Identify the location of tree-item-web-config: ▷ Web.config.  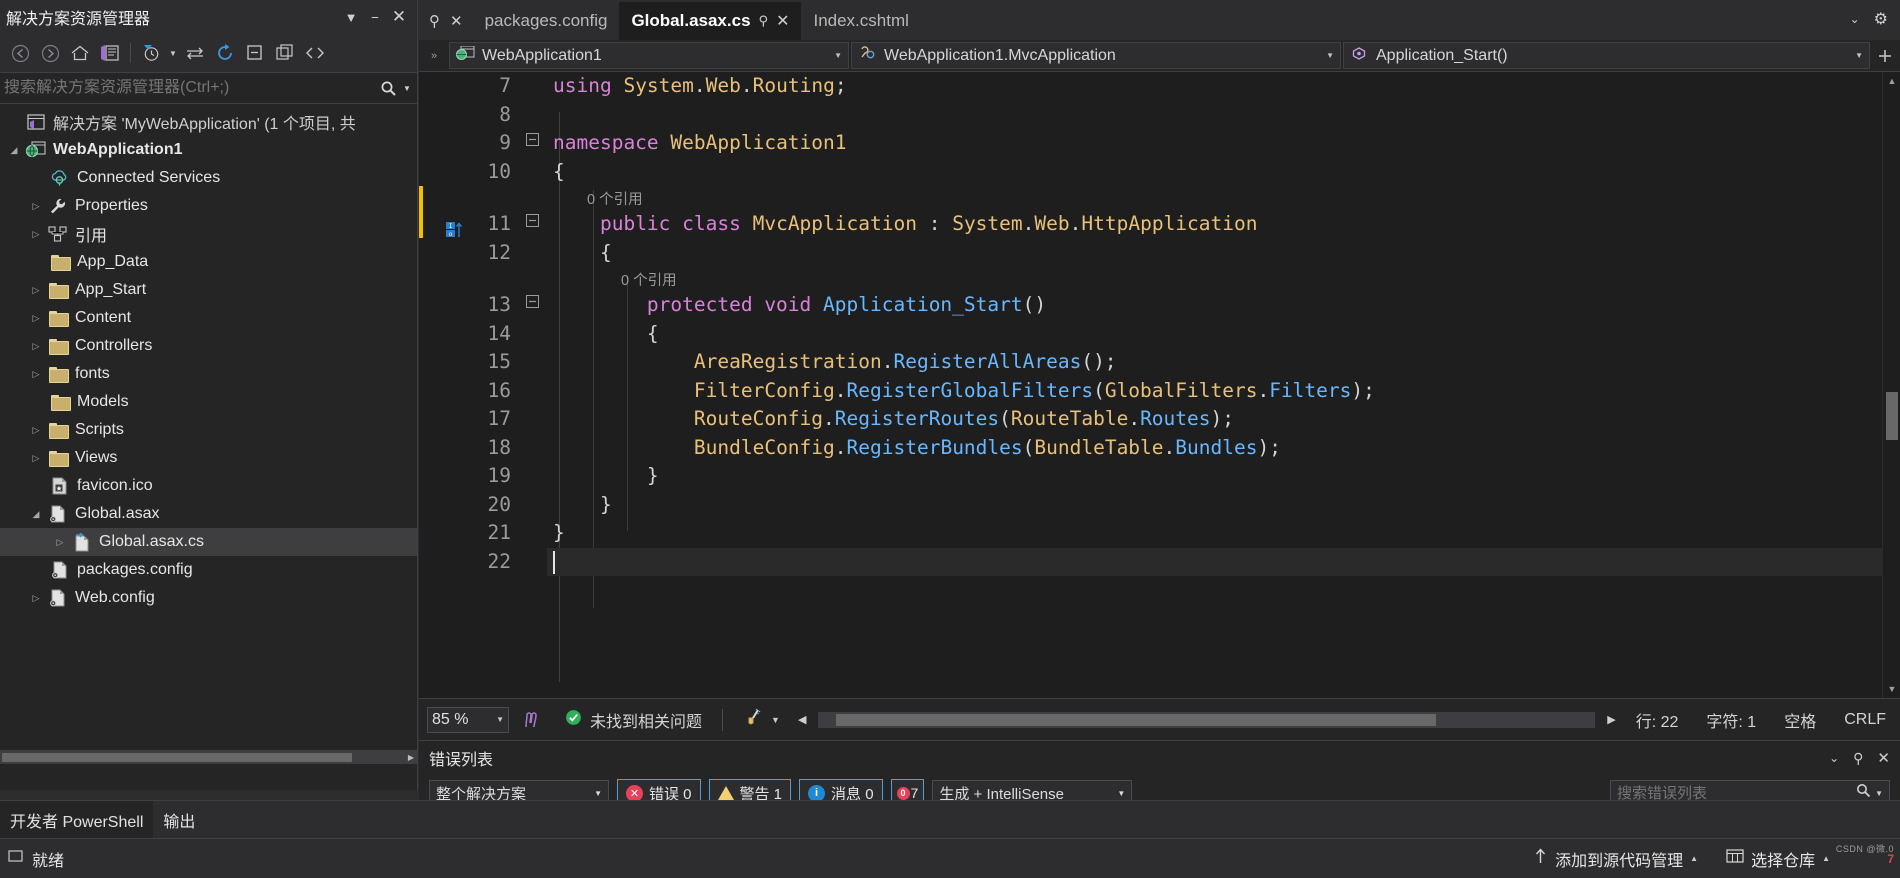
(208, 598).